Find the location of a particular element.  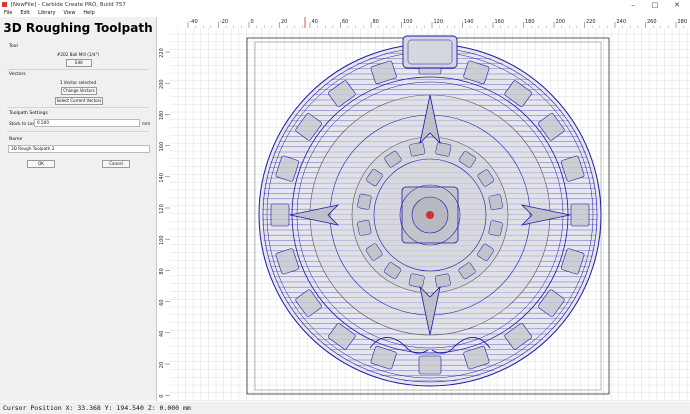

stock-unit-label: mm is located at coordinates (146, 123).